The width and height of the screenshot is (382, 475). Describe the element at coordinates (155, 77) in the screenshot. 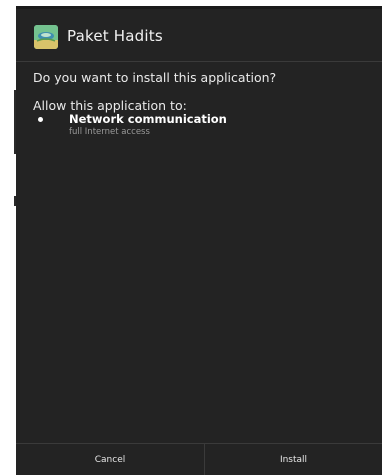

I see `install-question: Do you want to install this application?` at that location.